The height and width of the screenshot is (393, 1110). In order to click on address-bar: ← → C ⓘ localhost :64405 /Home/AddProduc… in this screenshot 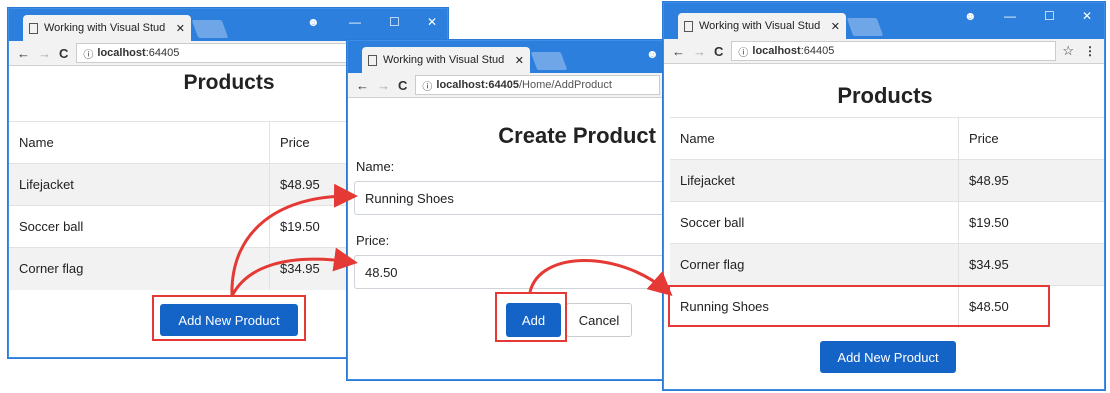, I will do `click(507, 85)`.